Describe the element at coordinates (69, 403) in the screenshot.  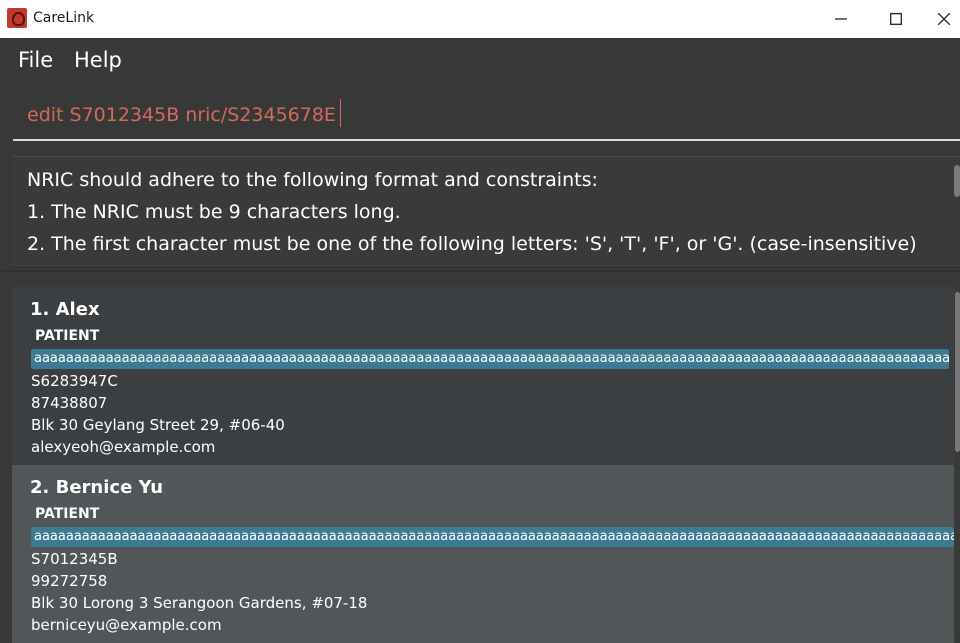
I see `person-phone: 87438807` at that location.